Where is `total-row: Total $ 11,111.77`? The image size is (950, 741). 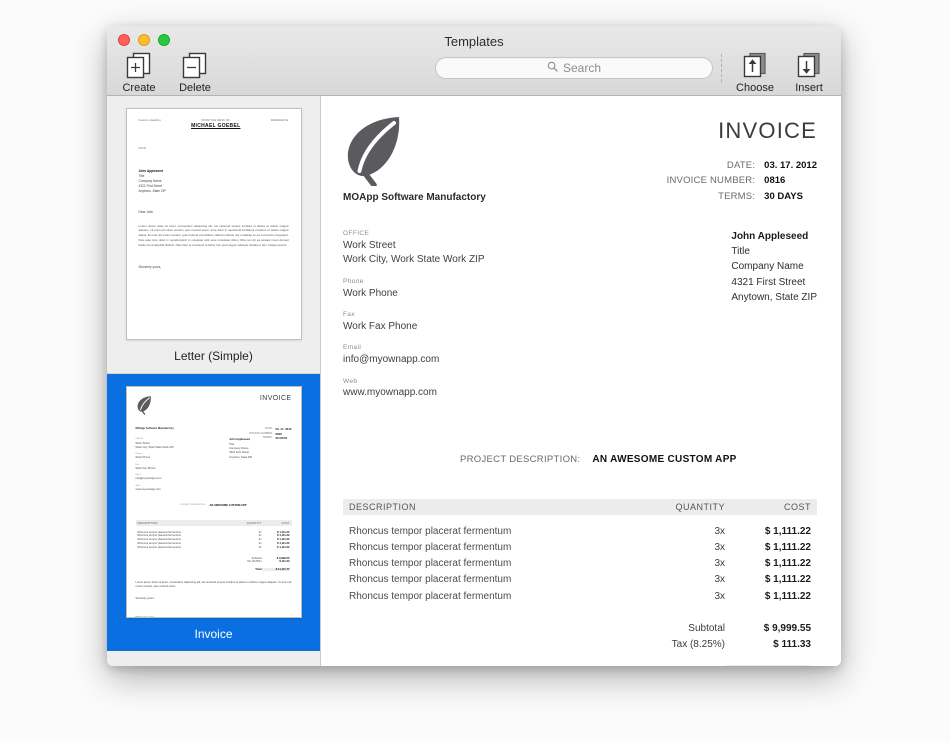
total-row: Total $ 11,111.77 is located at coordinates (580, 665).